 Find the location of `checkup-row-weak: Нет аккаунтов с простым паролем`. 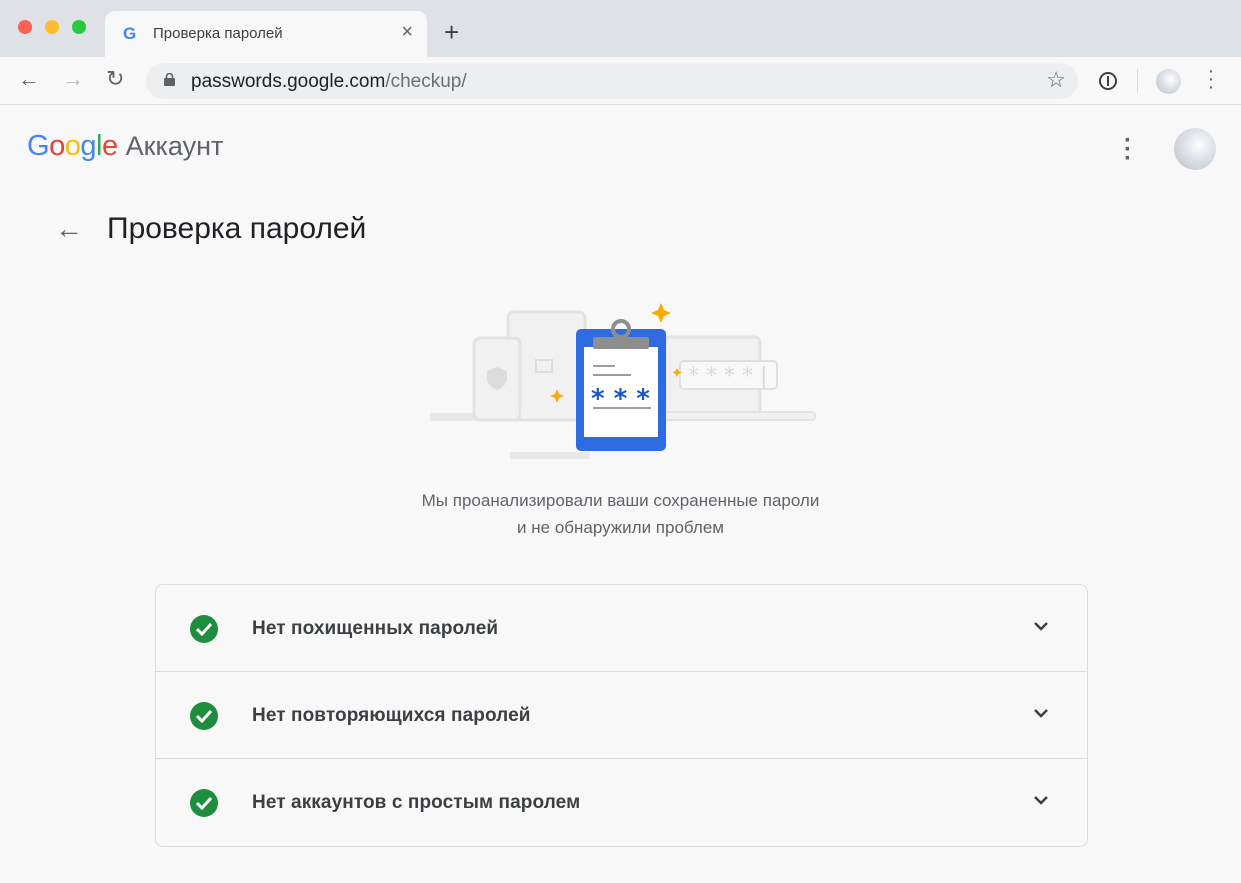

checkup-row-weak: Нет аккаунтов с простым паролем is located at coordinates (621, 802).